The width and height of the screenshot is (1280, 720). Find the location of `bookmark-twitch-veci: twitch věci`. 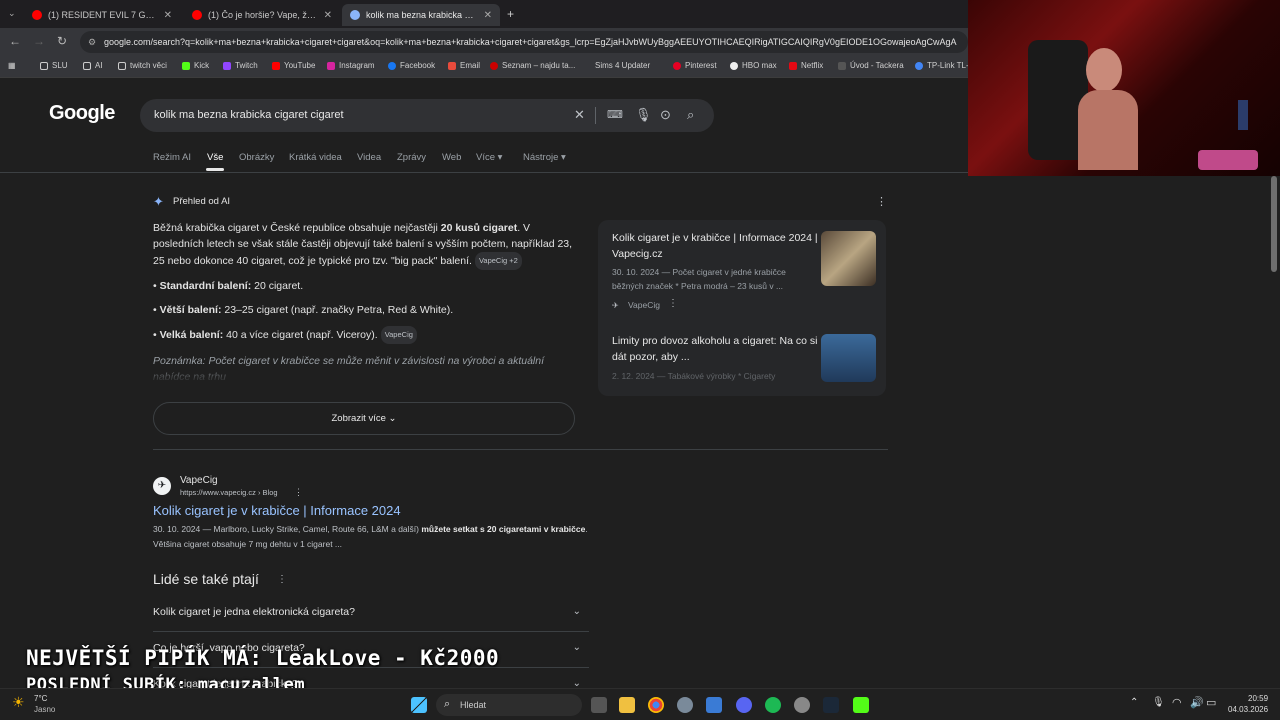

bookmark-twitch-veci: twitch věci is located at coordinates (142, 65).